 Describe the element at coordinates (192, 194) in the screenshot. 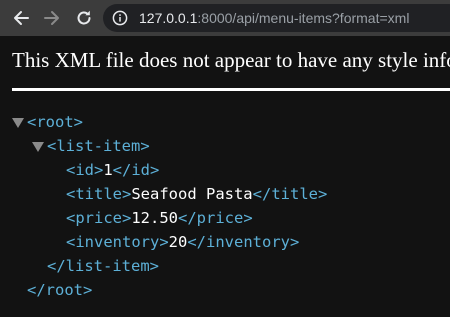

I see `title-value: Seafood Pasta` at that location.